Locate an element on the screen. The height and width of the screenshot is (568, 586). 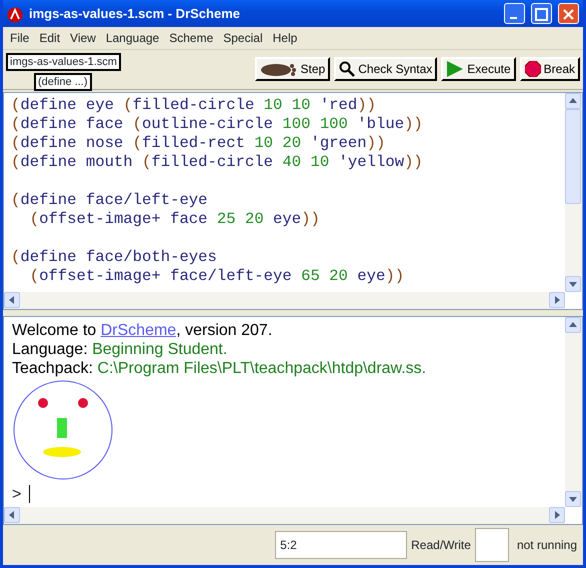
running-status: not running is located at coordinates (546, 545).